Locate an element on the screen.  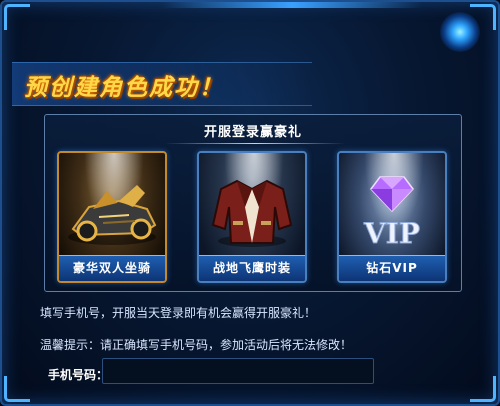
info-text: 填写手机号，开服当天登录即有机会赢得开服豪礼！ is located at coordinates (178, 313).